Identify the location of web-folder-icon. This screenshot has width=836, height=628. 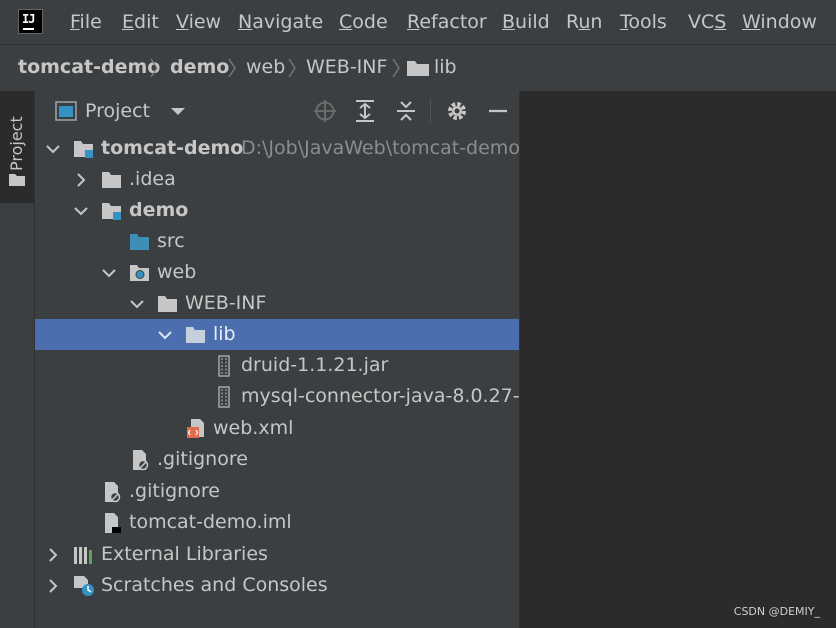
(139, 273).